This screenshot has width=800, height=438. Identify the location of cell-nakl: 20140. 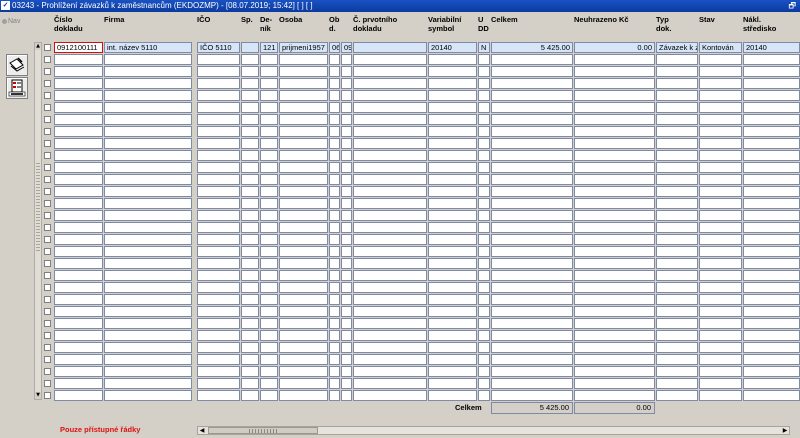
(771, 47).